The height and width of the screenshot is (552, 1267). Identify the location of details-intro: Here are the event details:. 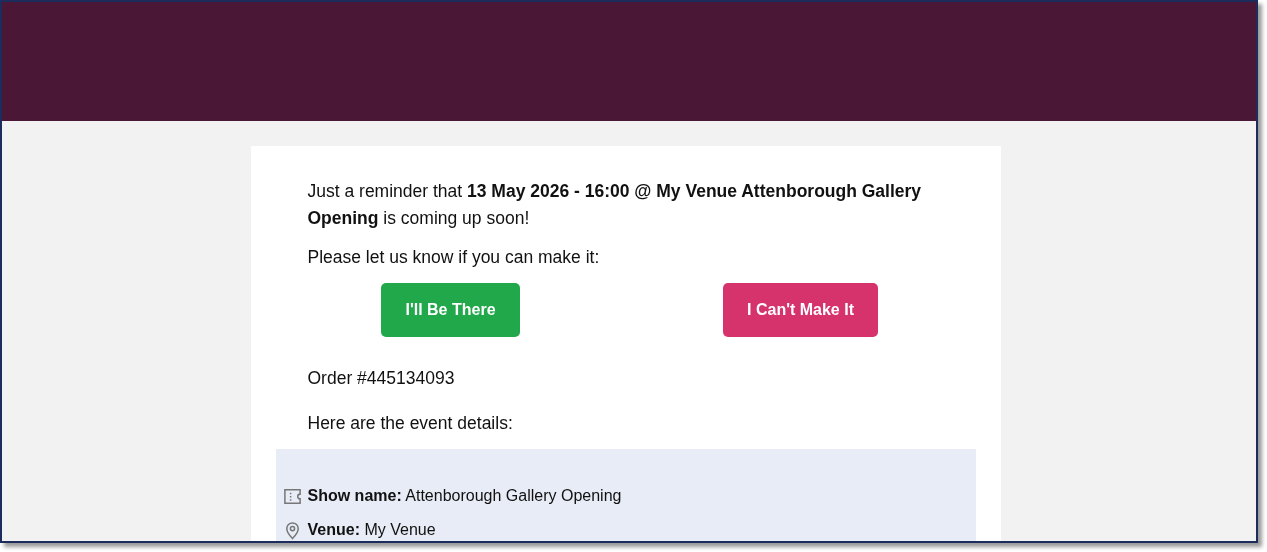
(410, 423).